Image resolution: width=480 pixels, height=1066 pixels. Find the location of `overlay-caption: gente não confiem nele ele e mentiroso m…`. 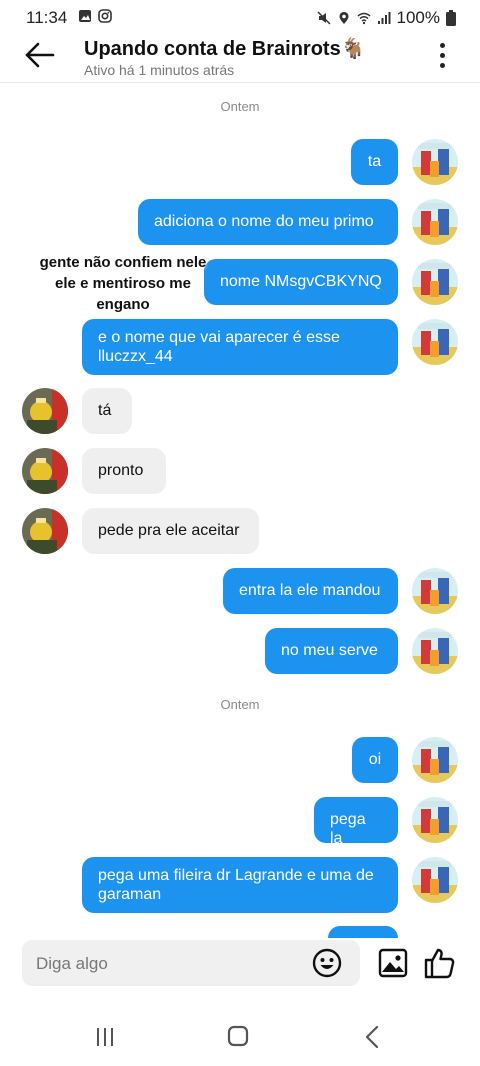

overlay-caption: gente não confiem nele ele e mentiroso m… is located at coordinates (123, 283).